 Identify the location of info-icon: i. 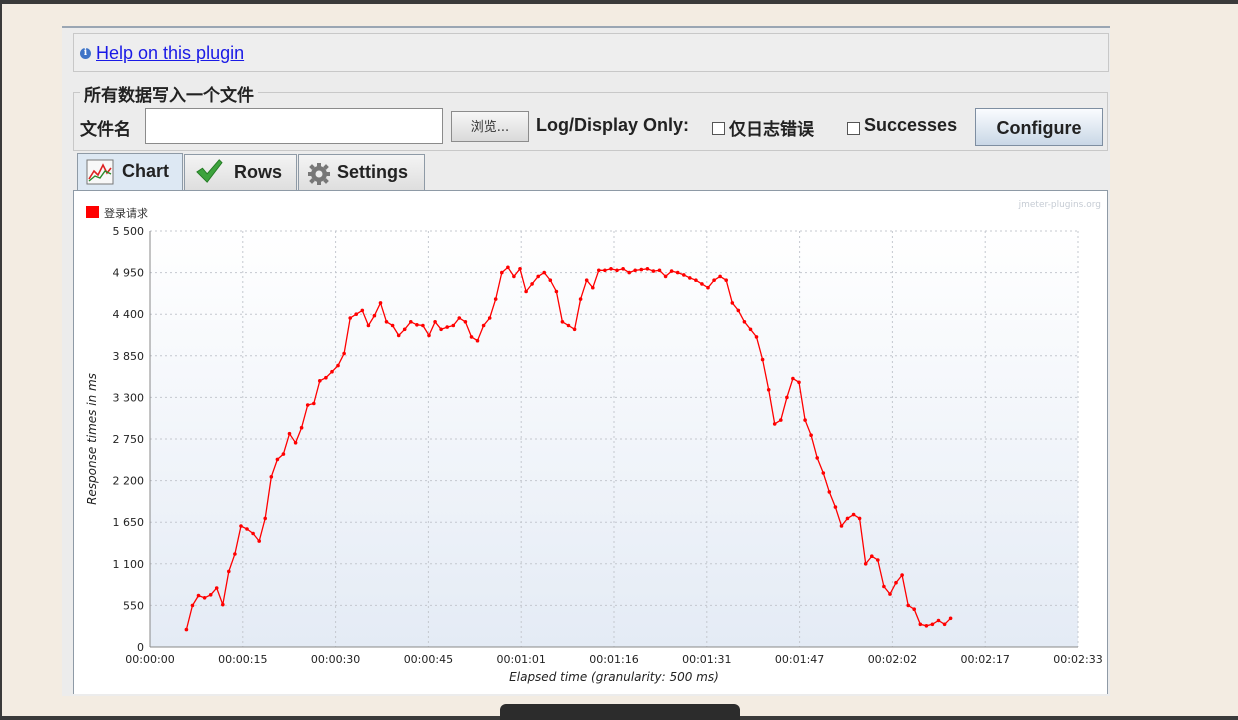
(85, 53).